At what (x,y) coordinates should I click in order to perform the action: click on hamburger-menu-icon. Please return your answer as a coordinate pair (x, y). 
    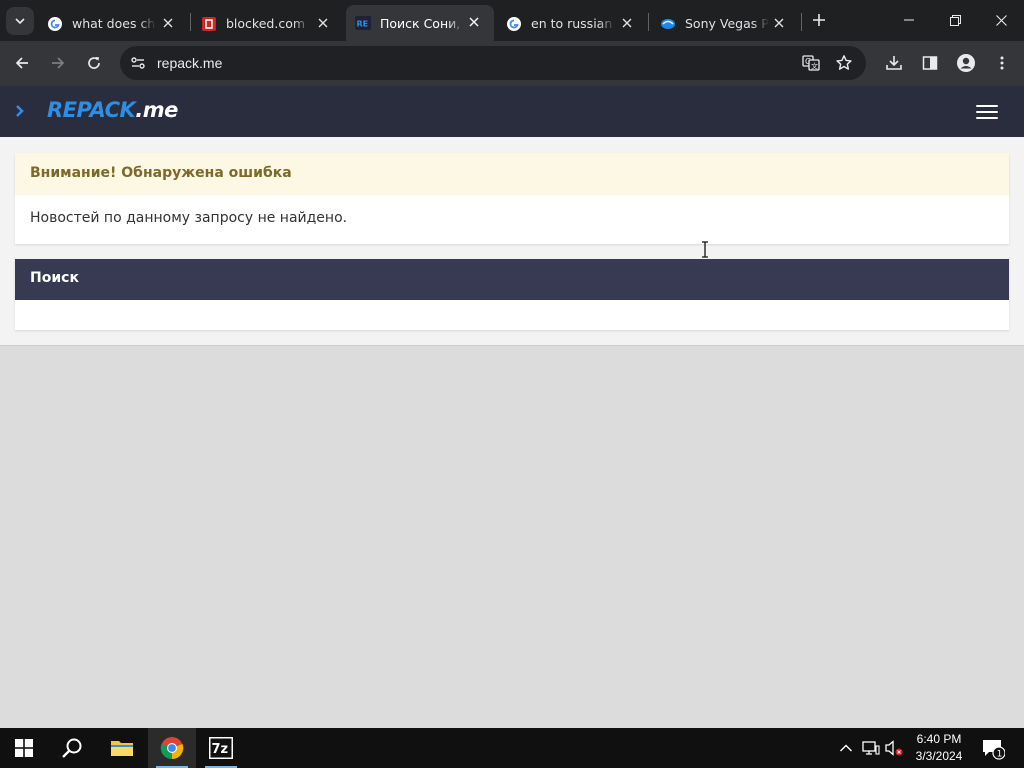
    Looking at the image, I should click on (987, 112).